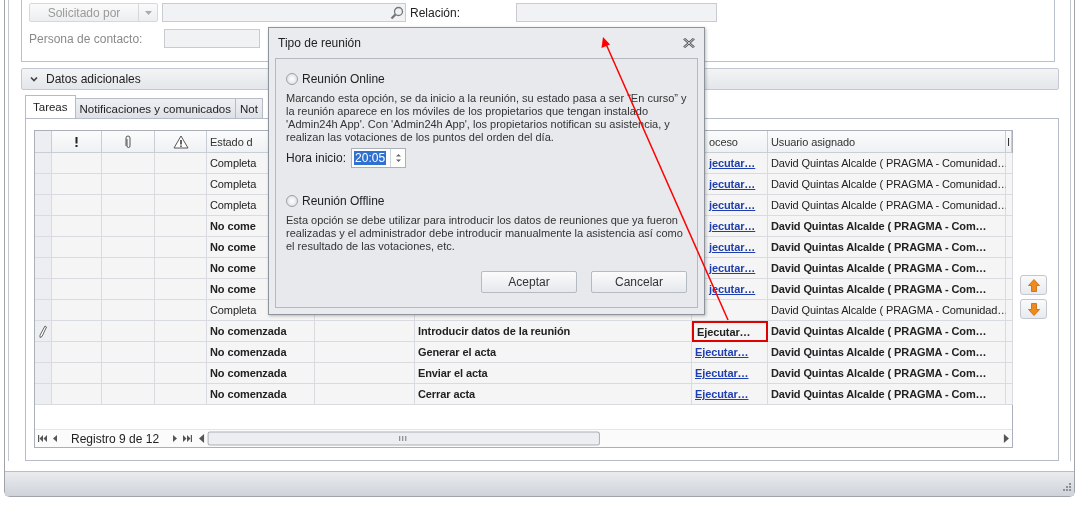 The height and width of the screenshot is (505, 1079). What do you see at coordinates (319, 43) in the screenshot?
I see `dialog-title: Tipo de reunión` at bounding box center [319, 43].